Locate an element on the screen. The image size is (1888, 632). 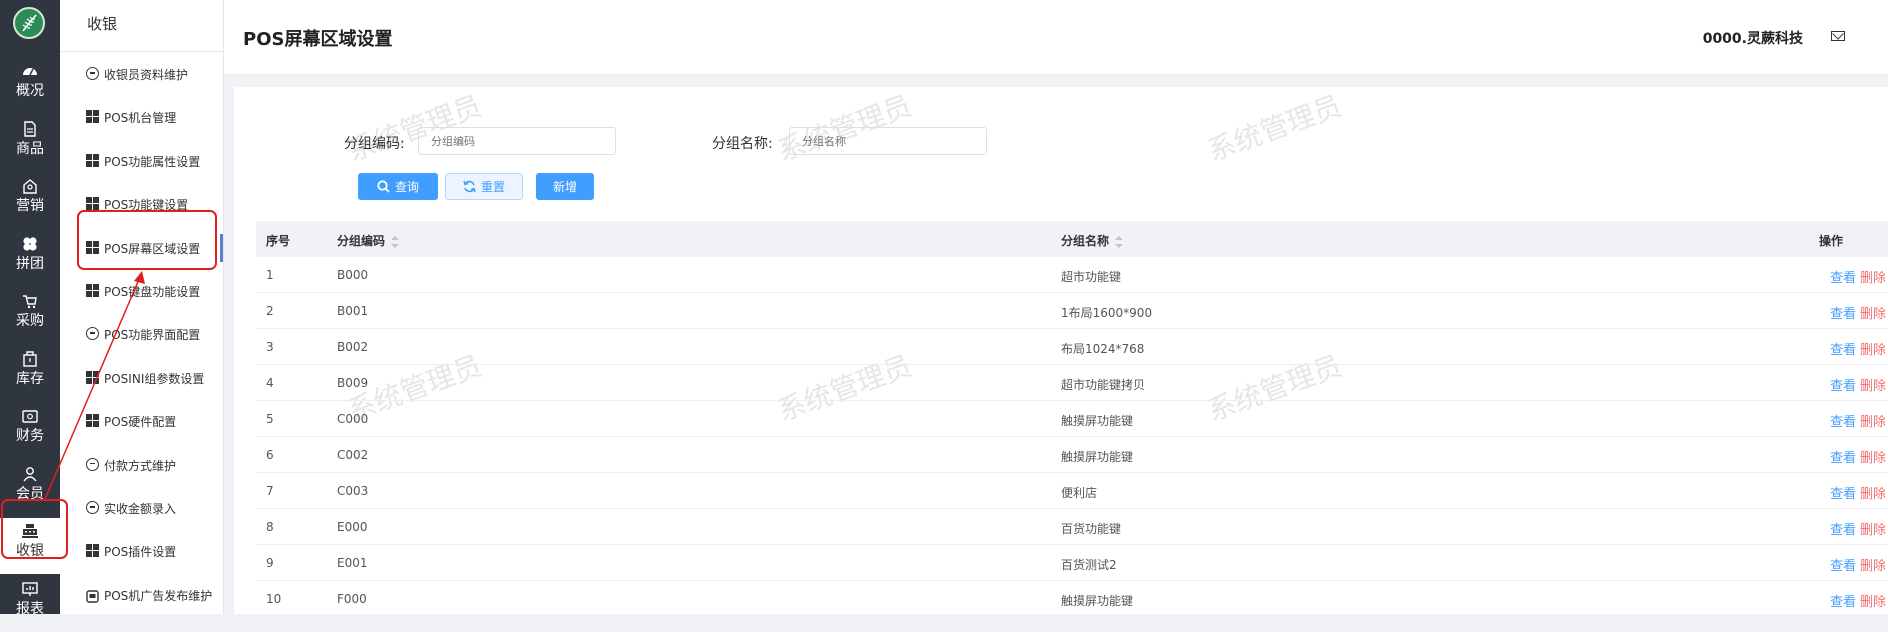
group-name-input is located at coordinates (888, 141).